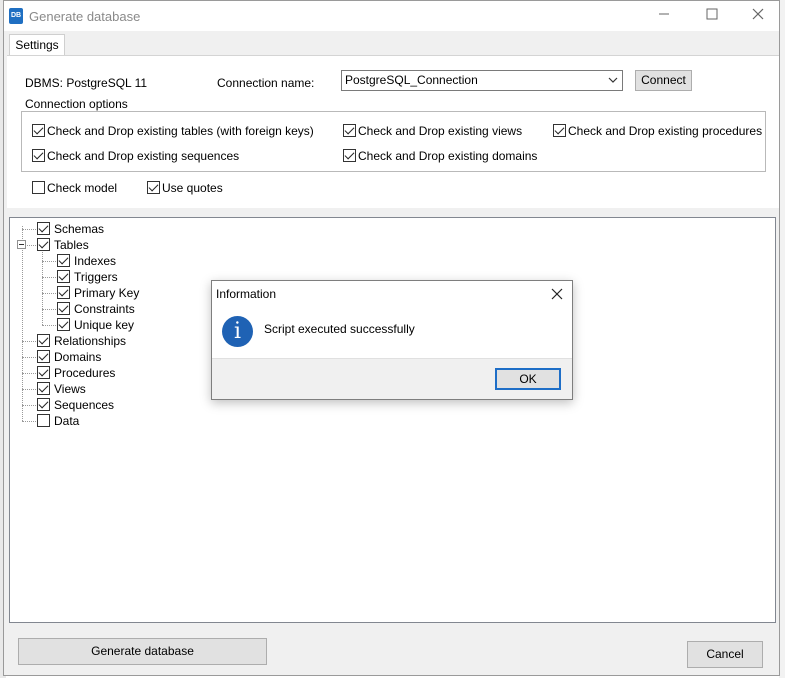 The width and height of the screenshot is (785, 678). I want to click on tab-settings: Settings, so click(37, 45).